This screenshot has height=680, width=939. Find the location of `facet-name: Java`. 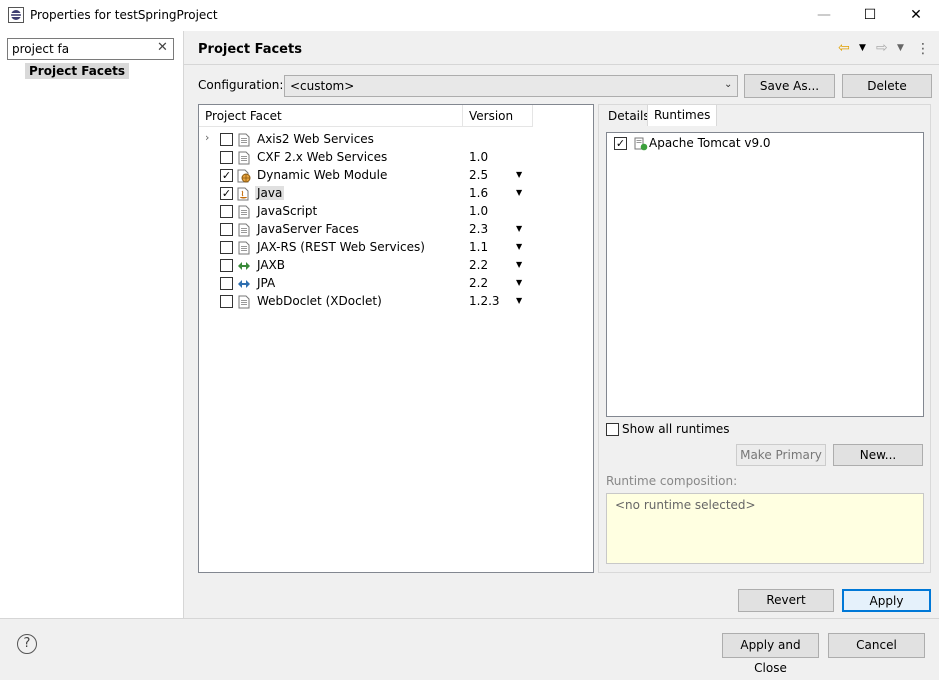

facet-name: Java is located at coordinates (270, 193).